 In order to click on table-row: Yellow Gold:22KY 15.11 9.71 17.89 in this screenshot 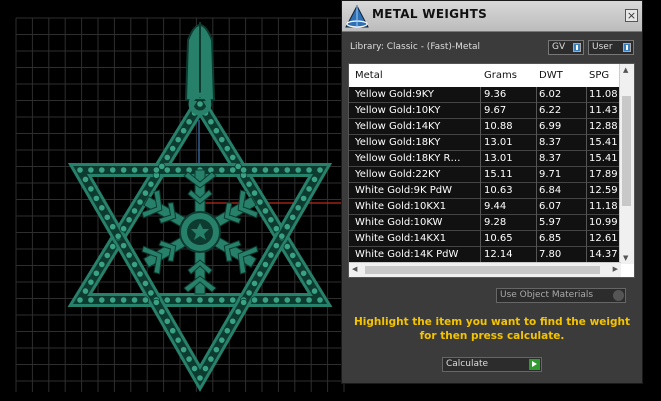, I will do `click(485, 175)`.